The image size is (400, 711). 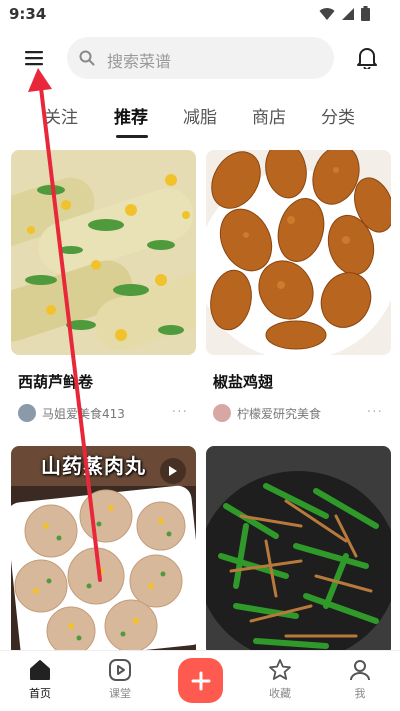 I want to click on nav-class: 课堂, so click(x=120, y=679).